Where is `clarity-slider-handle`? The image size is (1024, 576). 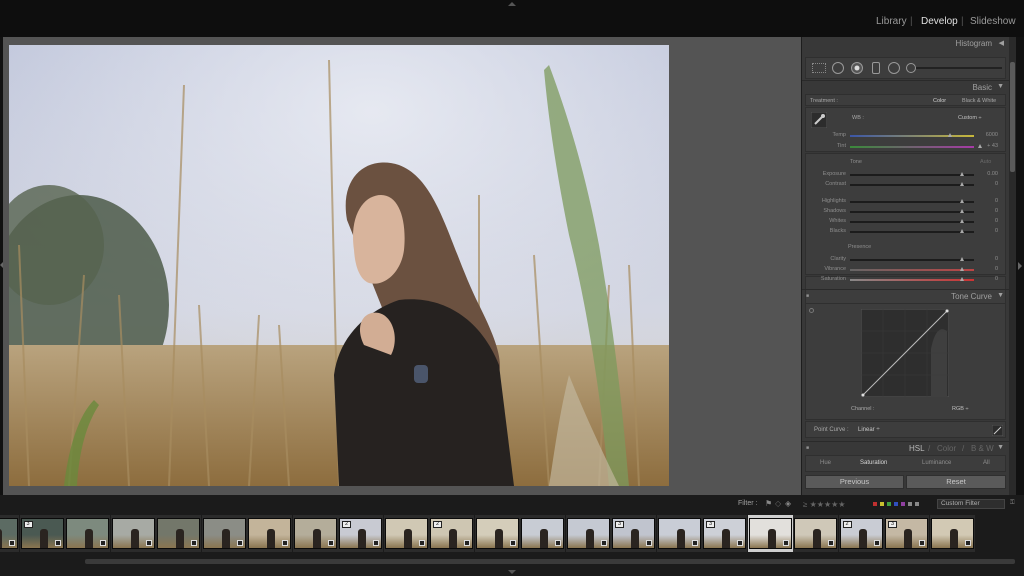
clarity-slider-handle is located at coordinates (962, 259).